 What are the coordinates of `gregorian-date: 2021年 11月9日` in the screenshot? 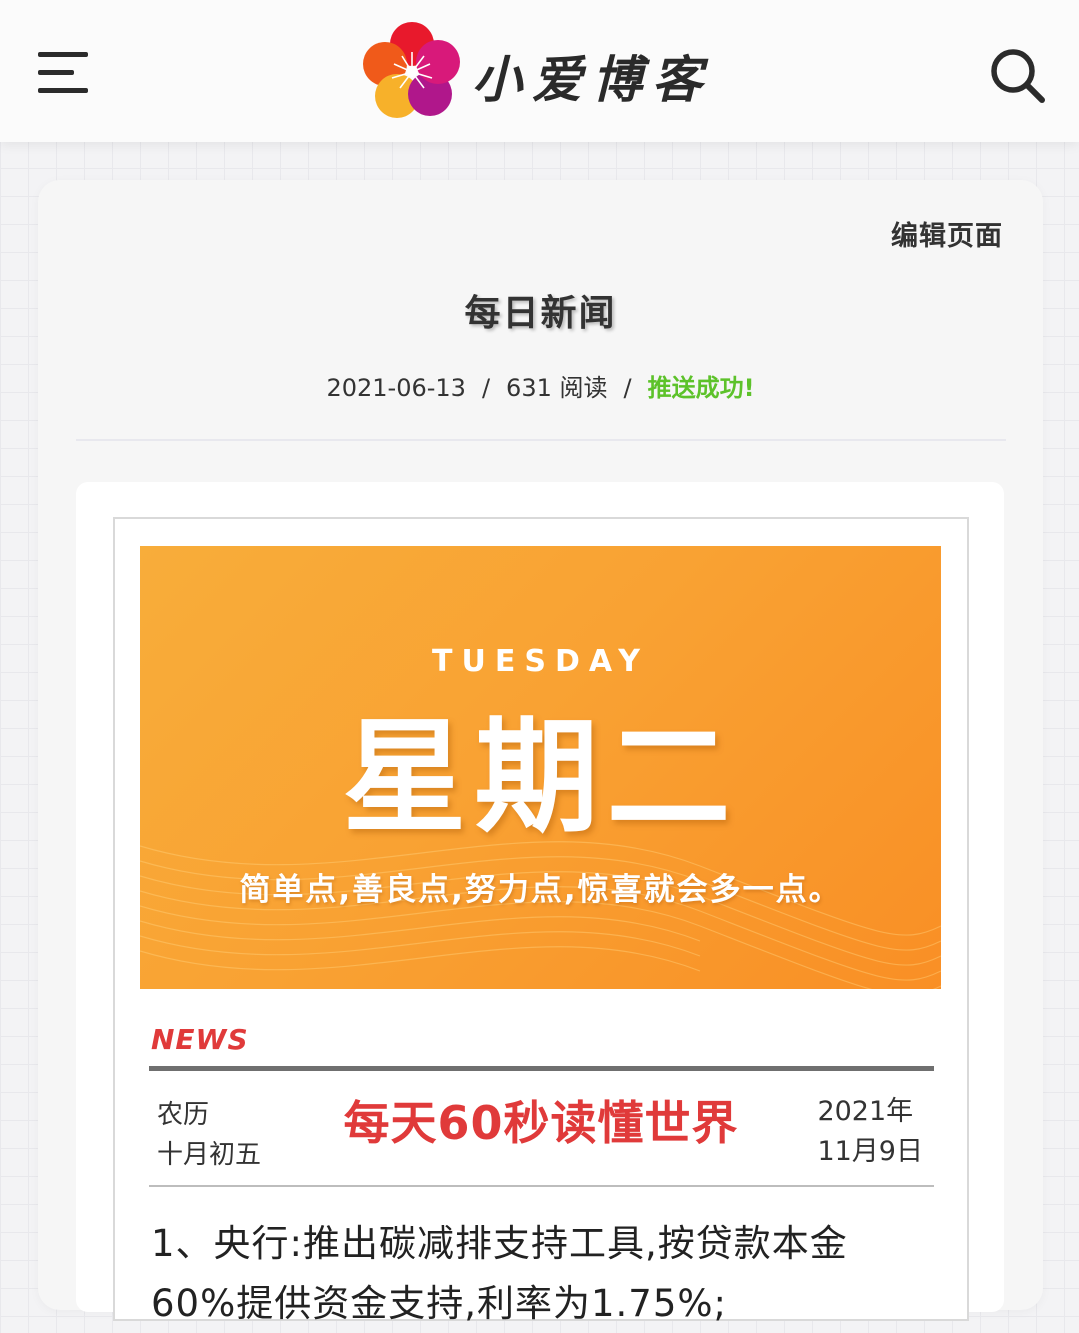 It's located at (870, 1132).